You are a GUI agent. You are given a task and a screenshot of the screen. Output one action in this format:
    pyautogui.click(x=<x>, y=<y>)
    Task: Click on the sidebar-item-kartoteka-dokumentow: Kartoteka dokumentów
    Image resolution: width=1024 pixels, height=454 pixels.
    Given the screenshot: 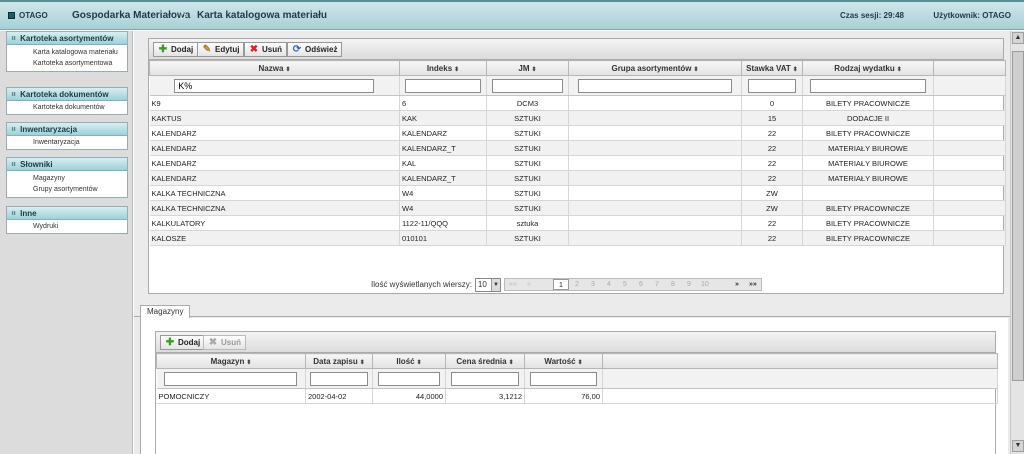 What is the action you would take?
    pyautogui.click(x=67, y=107)
    